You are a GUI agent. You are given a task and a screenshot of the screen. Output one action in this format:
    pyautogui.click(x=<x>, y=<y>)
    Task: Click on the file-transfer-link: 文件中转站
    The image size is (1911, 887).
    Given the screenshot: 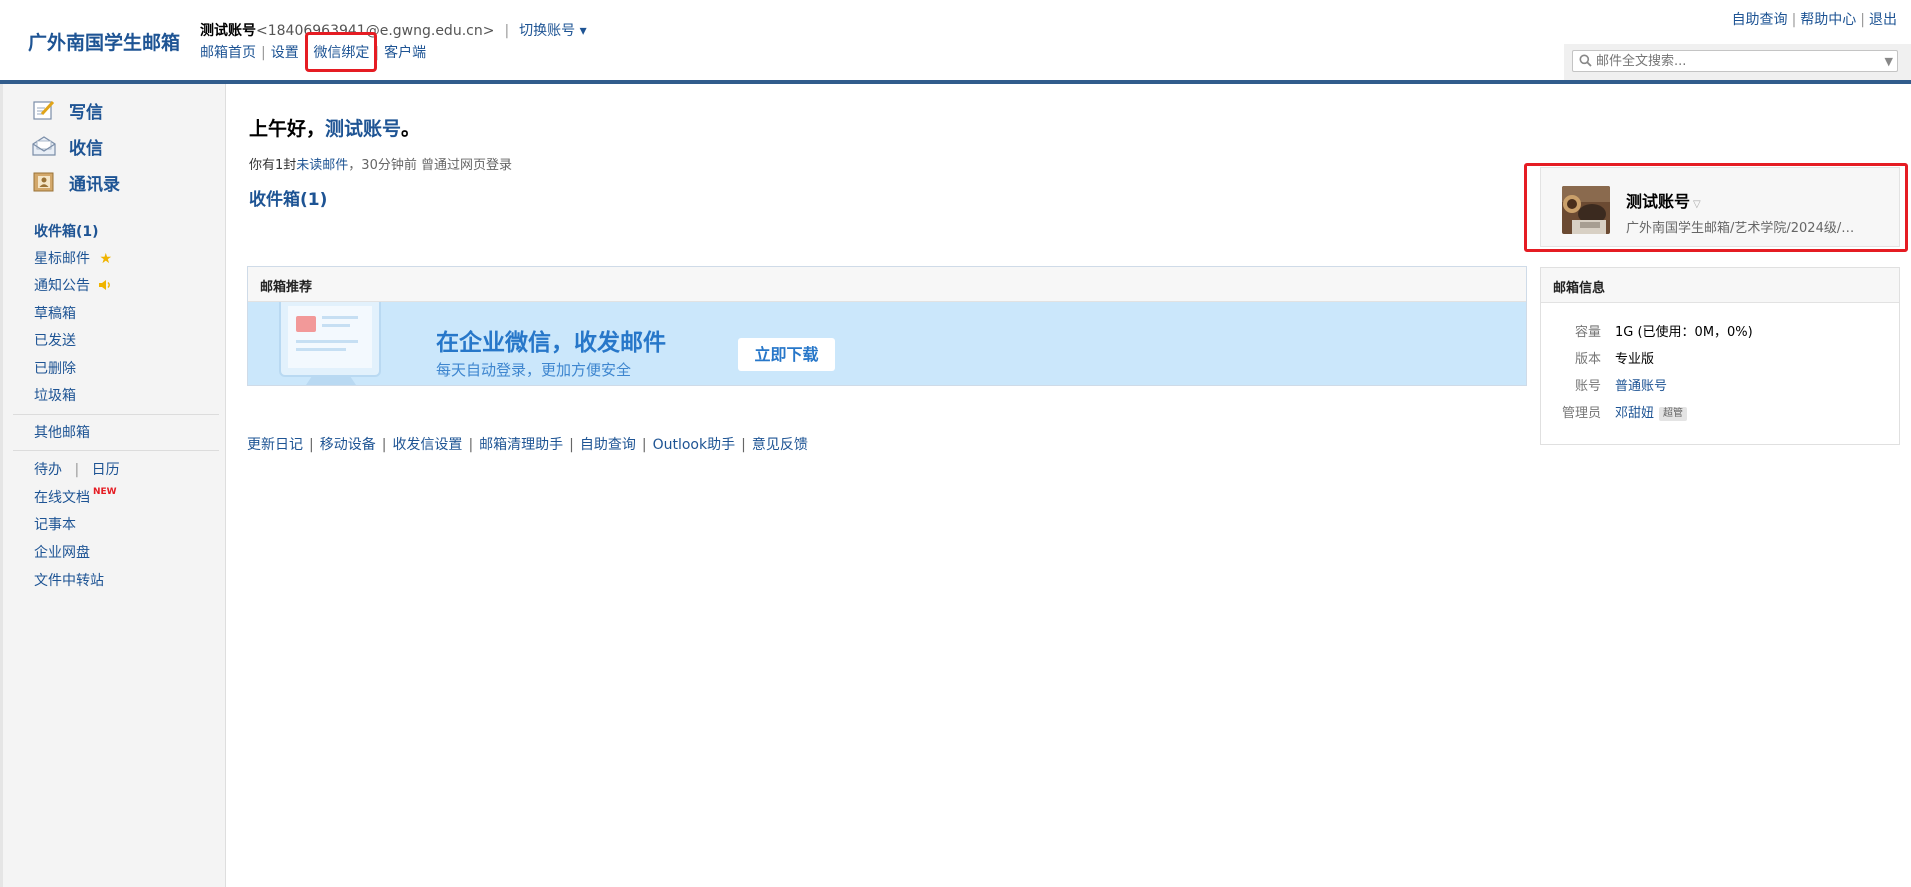 What is the action you would take?
    pyautogui.click(x=69, y=580)
    